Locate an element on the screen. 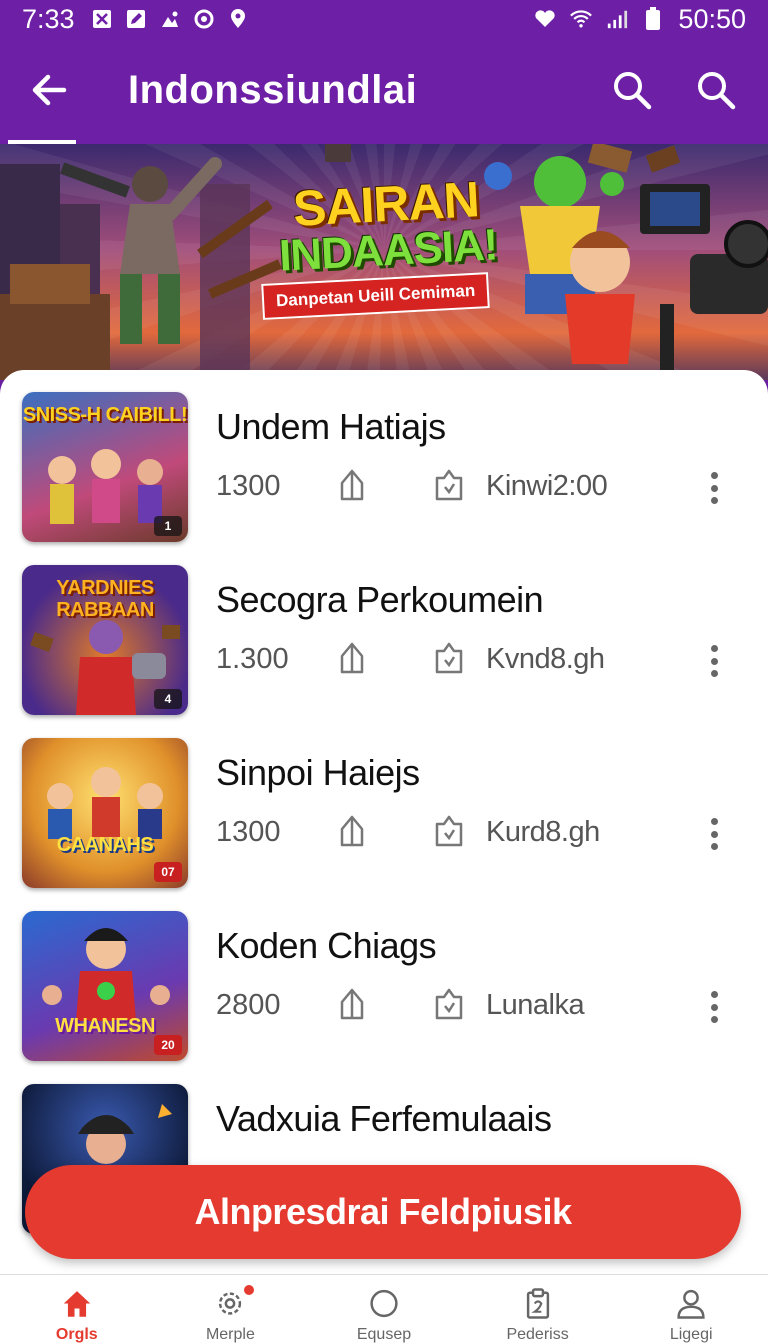 The height and width of the screenshot is (1344, 768). item-thumbnail: YARDNIES RABBAAN 4 is located at coordinates (105, 640).